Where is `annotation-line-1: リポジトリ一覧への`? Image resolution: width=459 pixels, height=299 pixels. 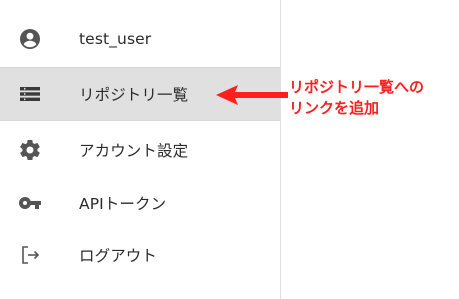 annotation-line-1: リポジトリ一覧への is located at coordinates (357, 87).